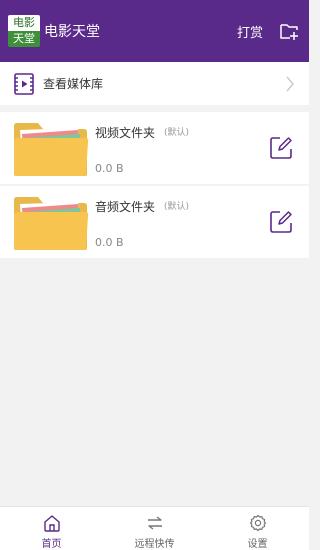  What do you see at coordinates (72, 32) in the screenshot?
I see `app-title: 电影天堂` at bounding box center [72, 32].